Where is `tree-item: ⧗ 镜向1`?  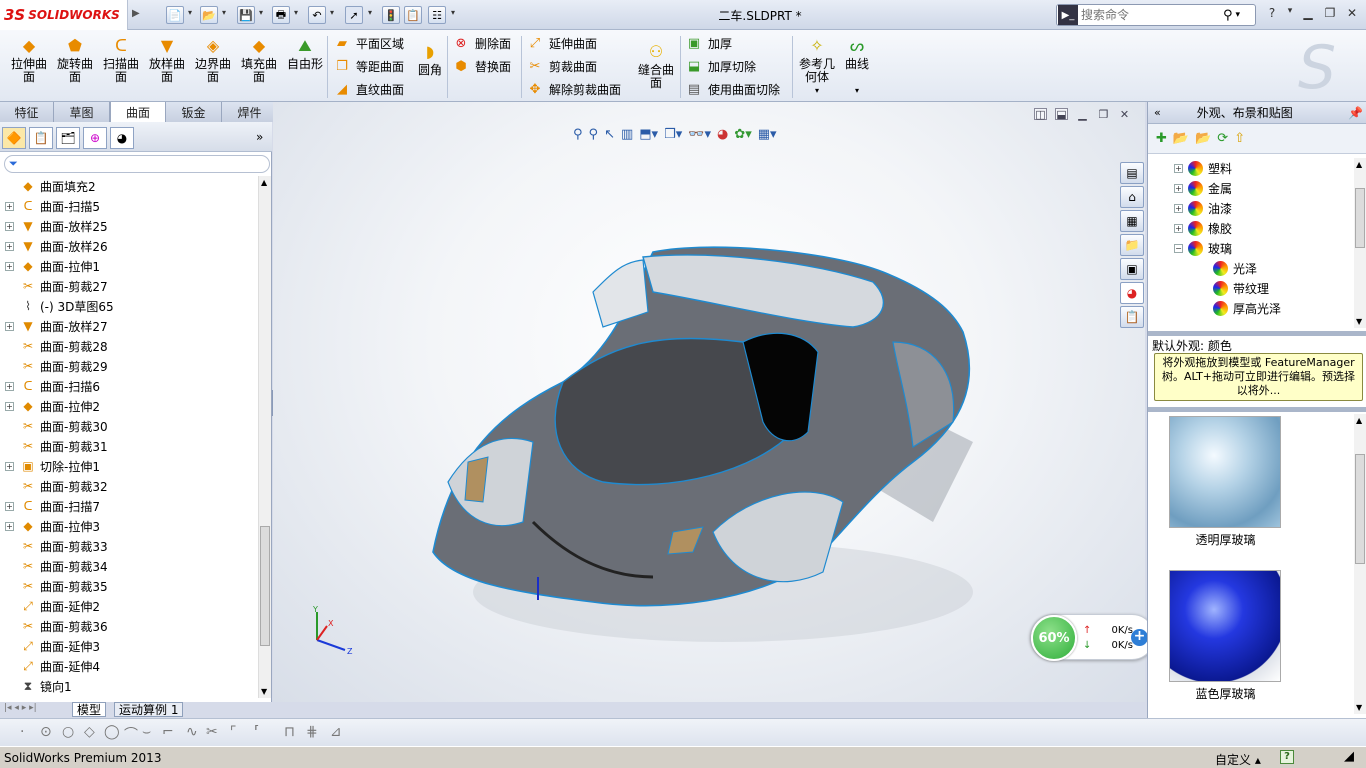 tree-item: ⧗ 镜向1 is located at coordinates (129, 686).